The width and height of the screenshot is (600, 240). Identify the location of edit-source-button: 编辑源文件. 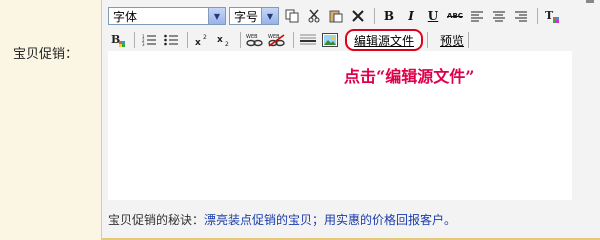
(384, 40).